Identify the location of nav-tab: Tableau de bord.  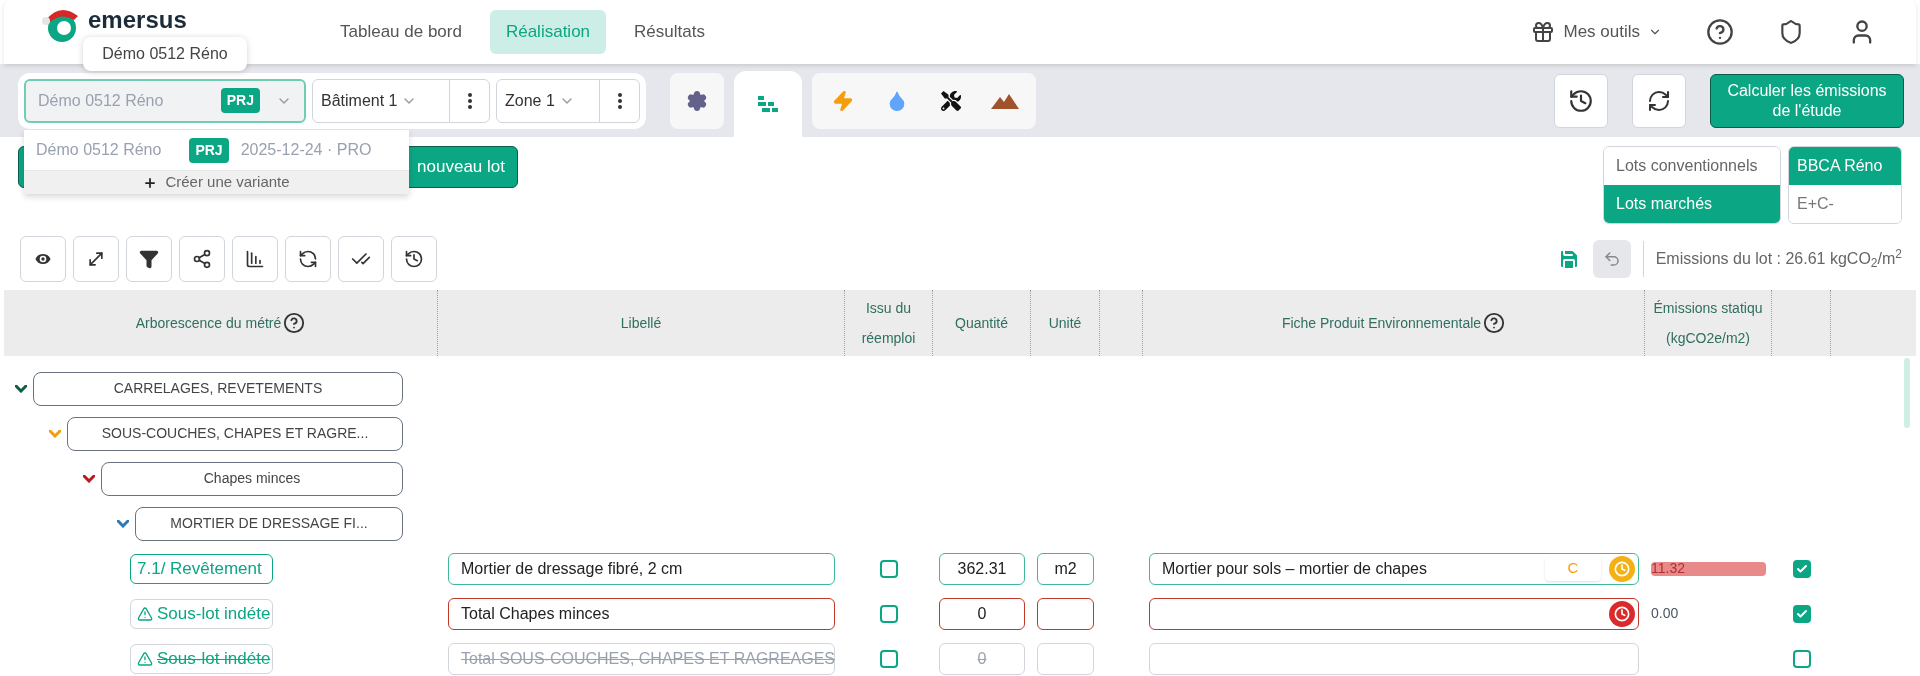
(401, 32).